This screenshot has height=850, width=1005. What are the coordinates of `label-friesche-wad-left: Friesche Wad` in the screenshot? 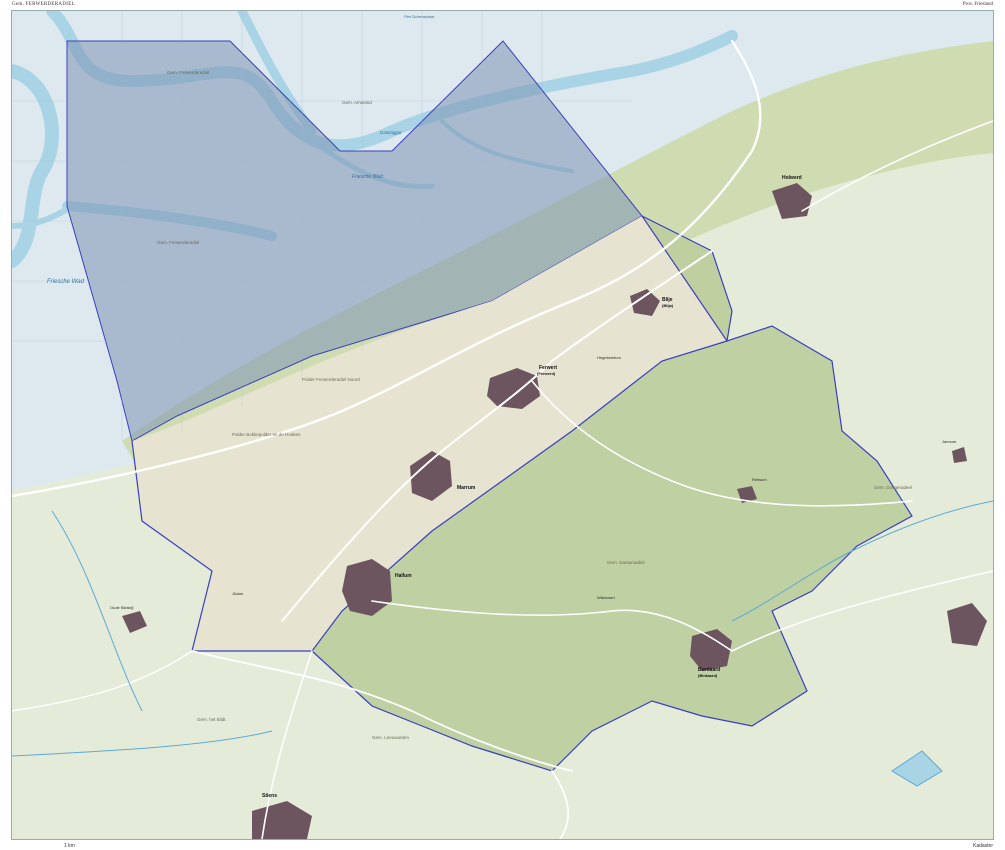 It's located at (66, 282).